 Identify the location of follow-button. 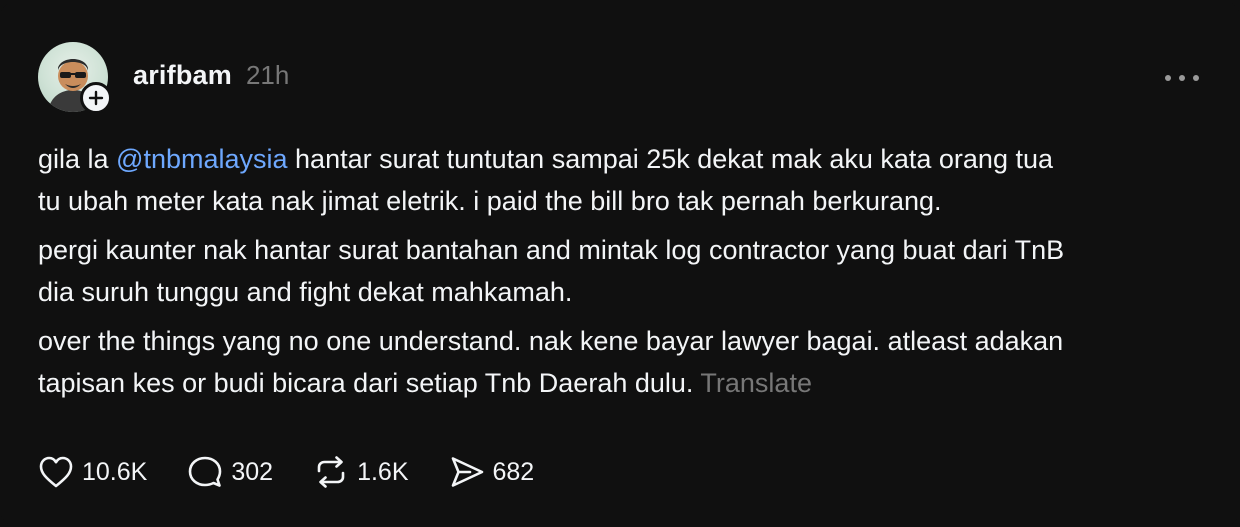
(96, 98).